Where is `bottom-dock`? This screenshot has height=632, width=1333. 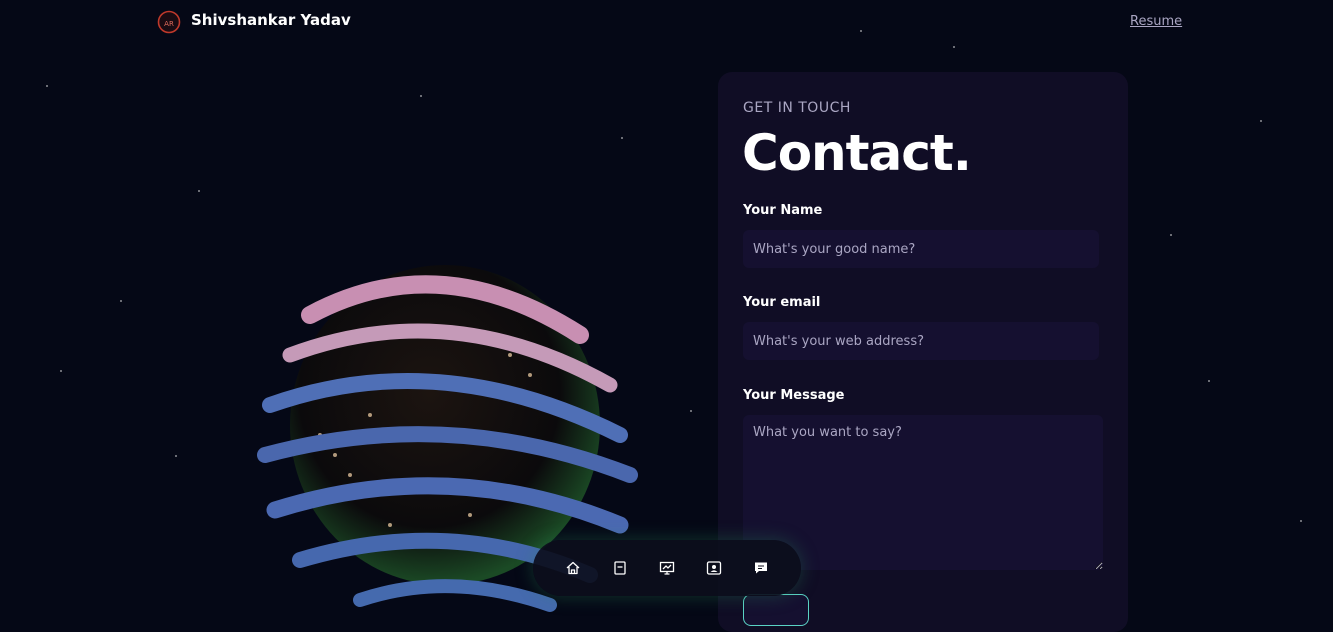 bottom-dock is located at coordinates (667, 568).